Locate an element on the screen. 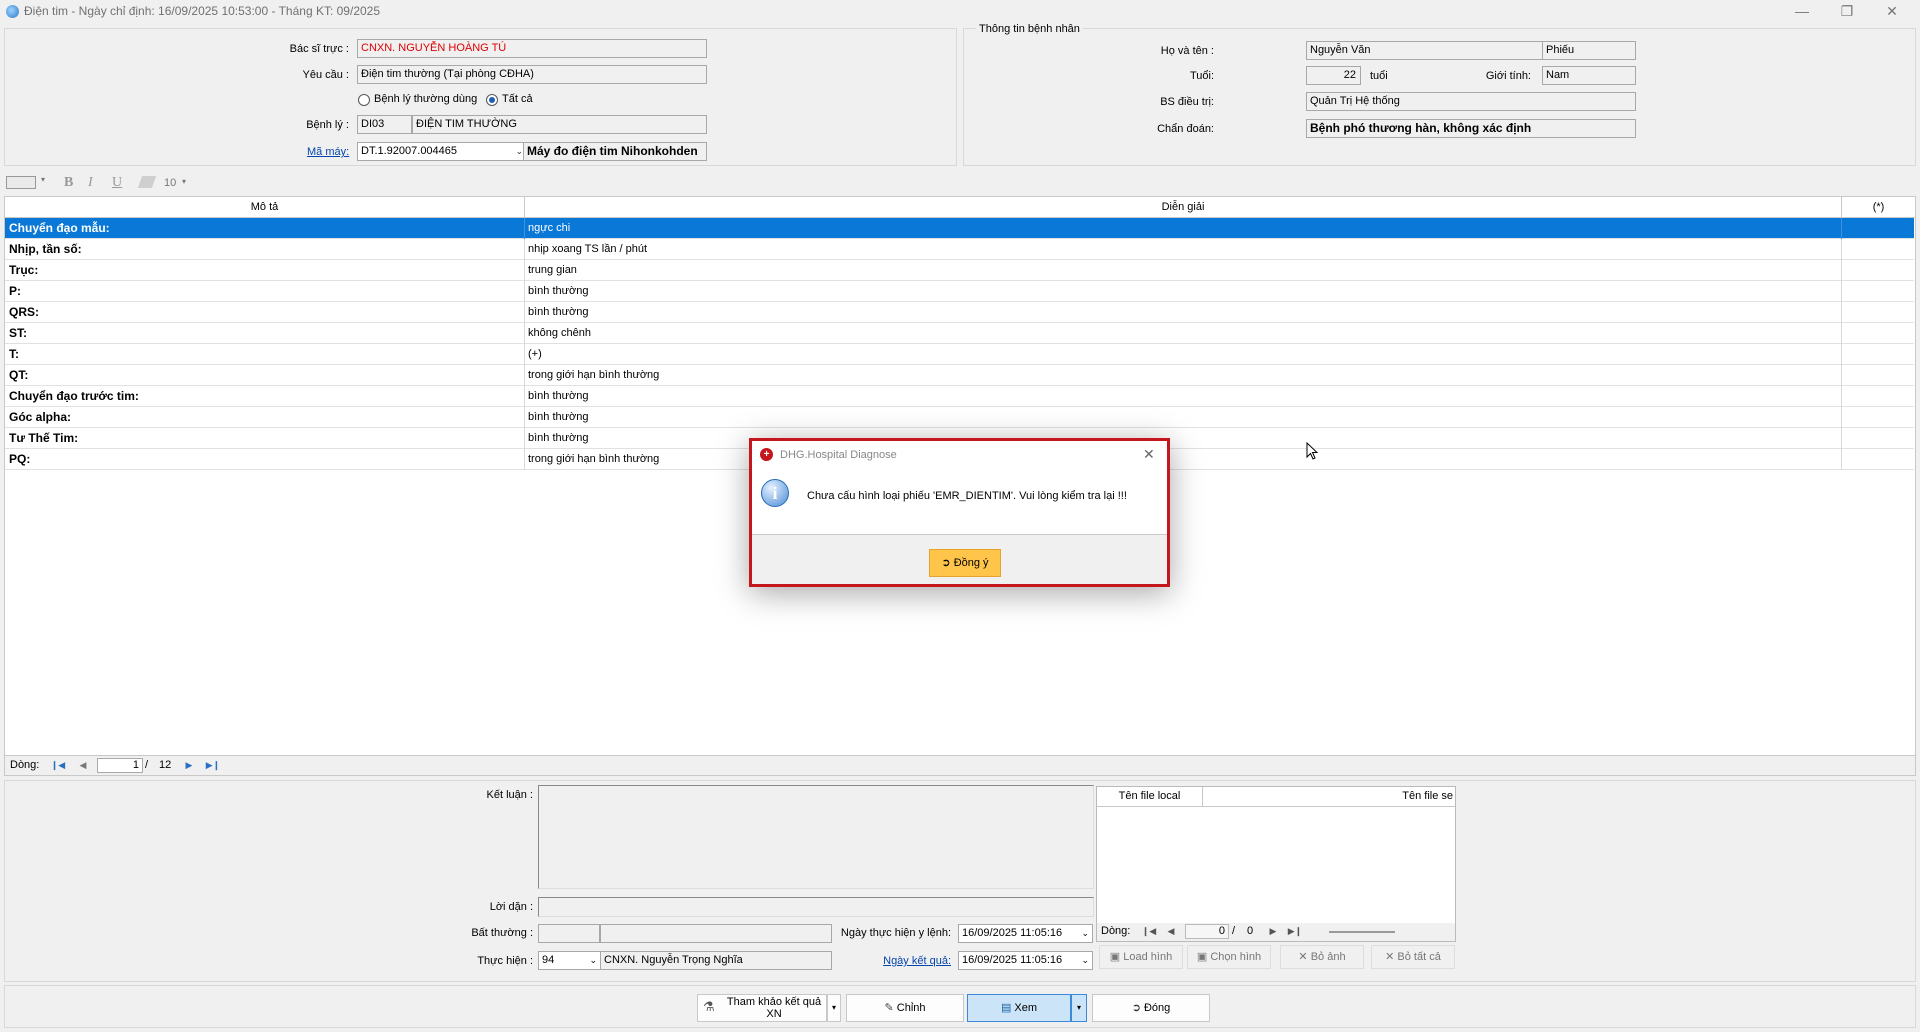  restore-button: ❐ is located at coordinates (1847, 12).